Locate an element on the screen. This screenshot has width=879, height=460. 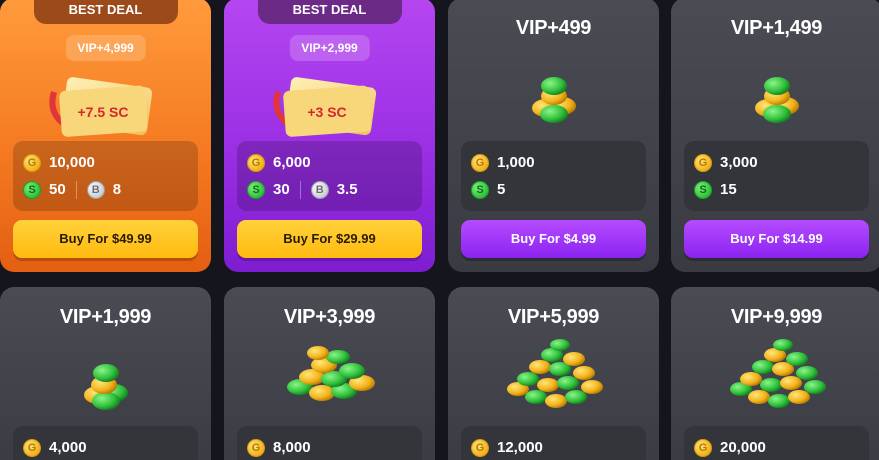
package-contents: G 6,000 S 30 B 3.5 is located at coordinates (329, 176).